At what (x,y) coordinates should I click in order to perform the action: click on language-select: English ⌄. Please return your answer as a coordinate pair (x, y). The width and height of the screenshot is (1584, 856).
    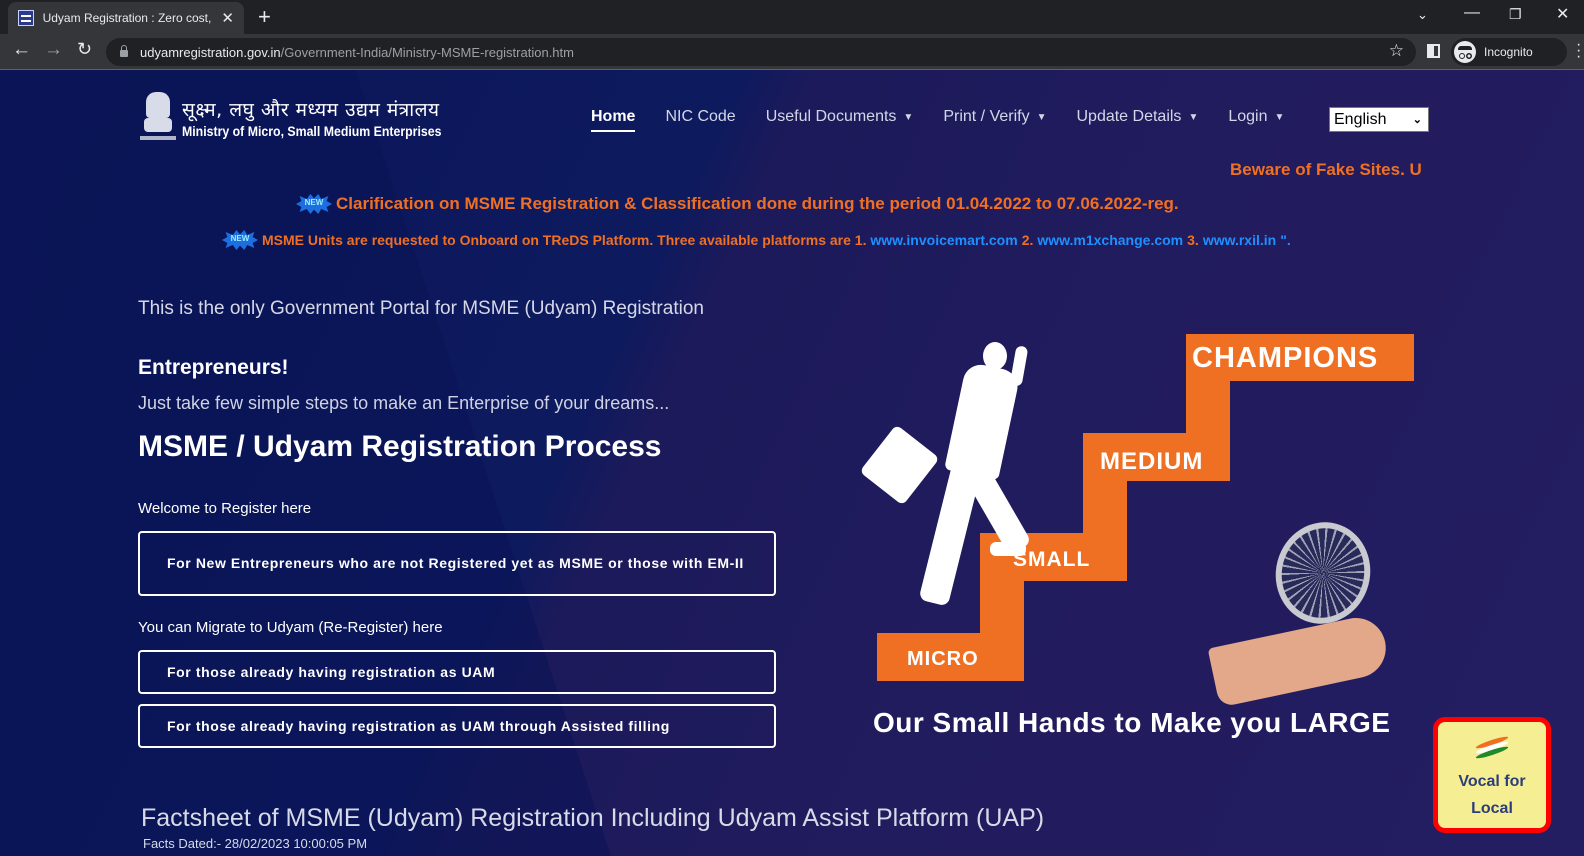
    Looking at the image, I should click on (1379, 119).